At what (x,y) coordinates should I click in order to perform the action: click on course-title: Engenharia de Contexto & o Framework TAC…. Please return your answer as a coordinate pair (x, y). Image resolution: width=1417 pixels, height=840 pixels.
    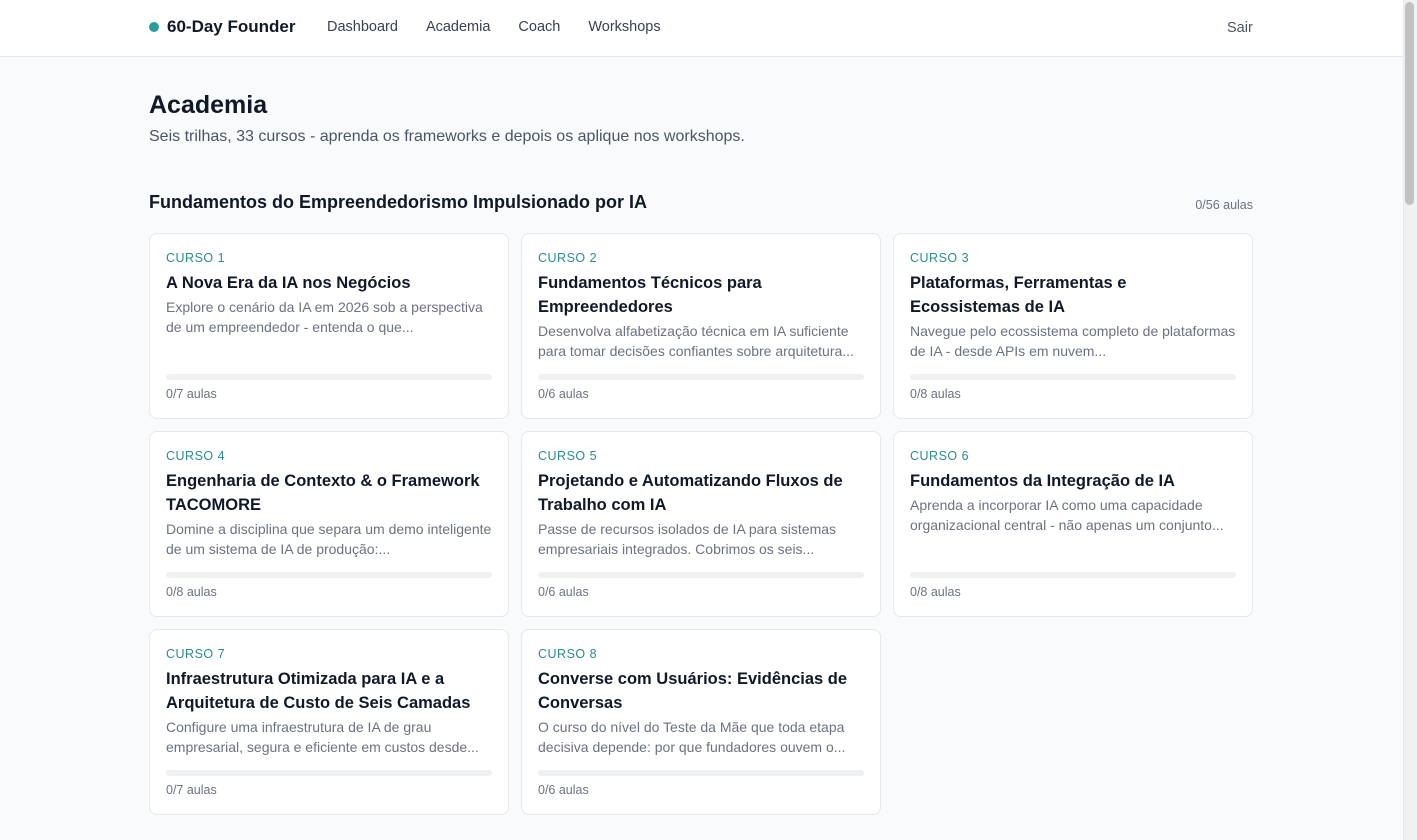
    Looking at the image, I should click on (323, 493).